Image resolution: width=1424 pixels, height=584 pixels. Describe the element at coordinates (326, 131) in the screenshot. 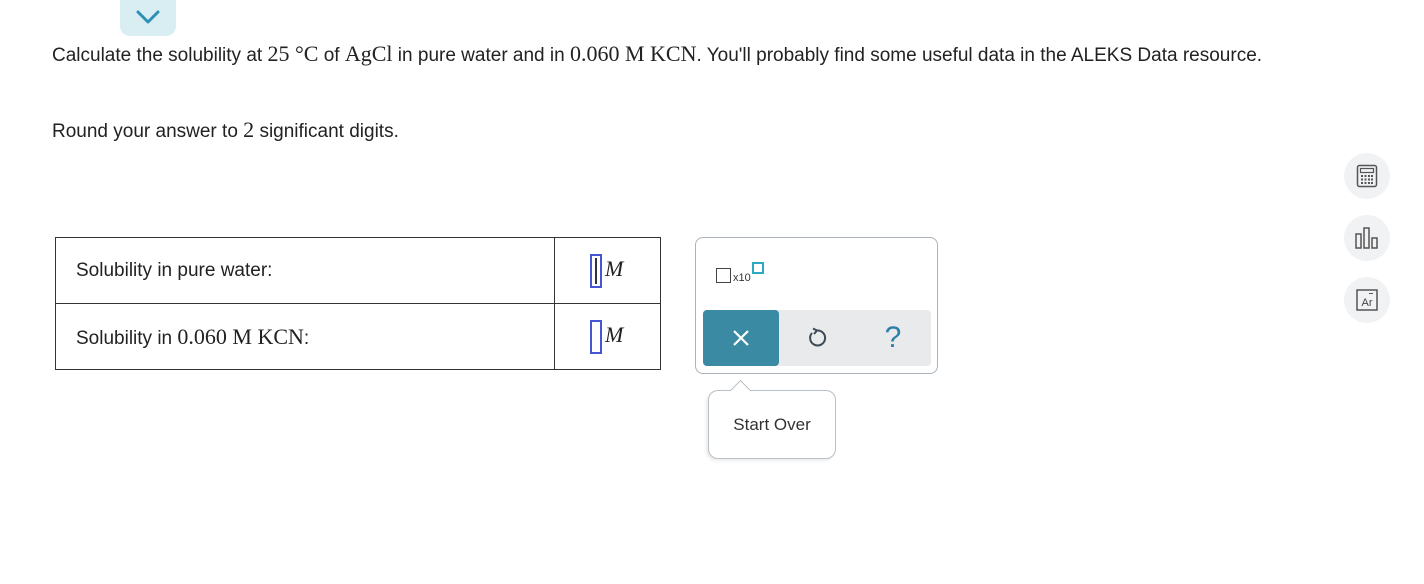

I see `round-suffix: significant digits.` at that location.